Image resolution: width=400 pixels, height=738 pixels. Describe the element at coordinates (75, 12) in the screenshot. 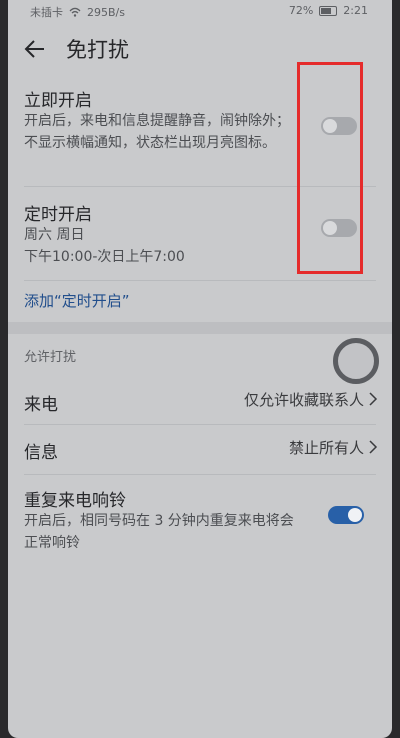

I see `wifi-icon` at that location.